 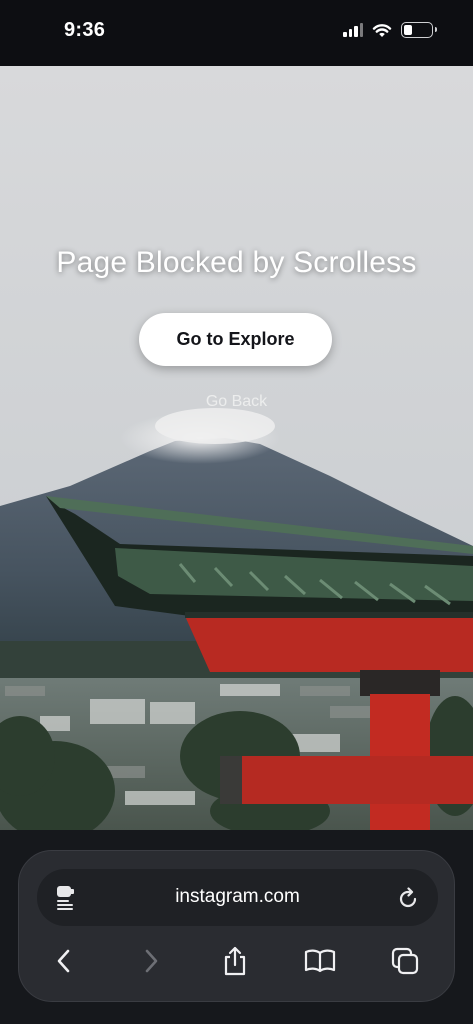 I want to click on battery-icon, so click(x=419, y=30).